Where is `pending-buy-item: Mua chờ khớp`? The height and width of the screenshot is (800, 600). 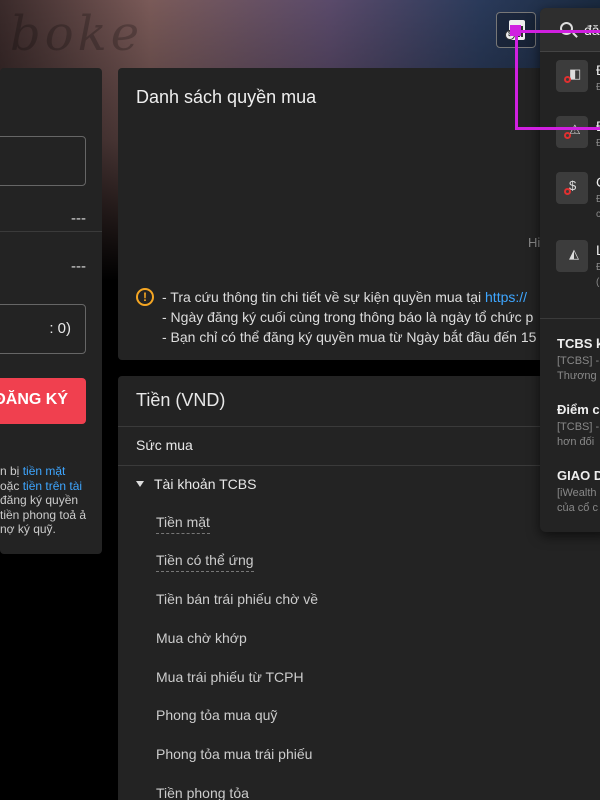
pending-buy-item: Mua chờ khớp is located at coordinates (201, 638).